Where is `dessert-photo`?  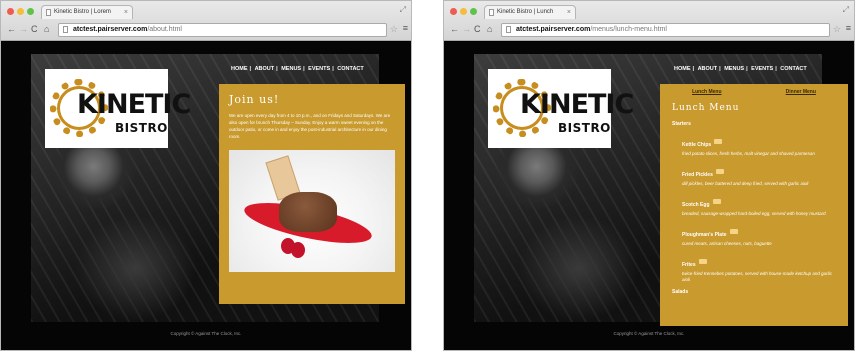 dessert-photo is located at coordinates (312, 211).